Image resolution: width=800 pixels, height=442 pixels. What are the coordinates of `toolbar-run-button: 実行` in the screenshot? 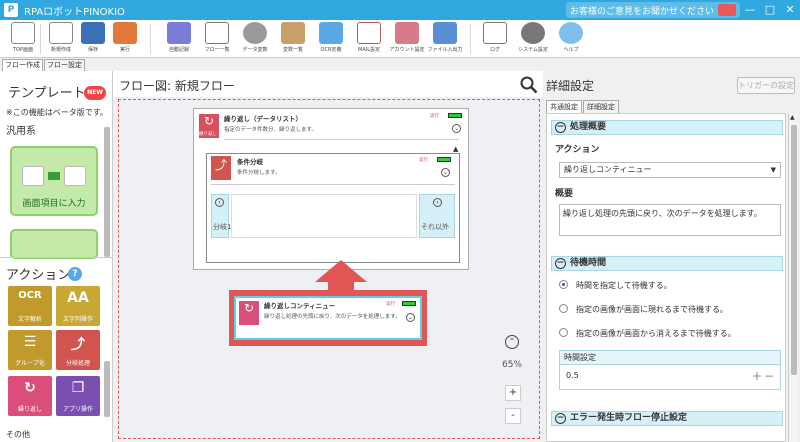 It's located at (125, 39).